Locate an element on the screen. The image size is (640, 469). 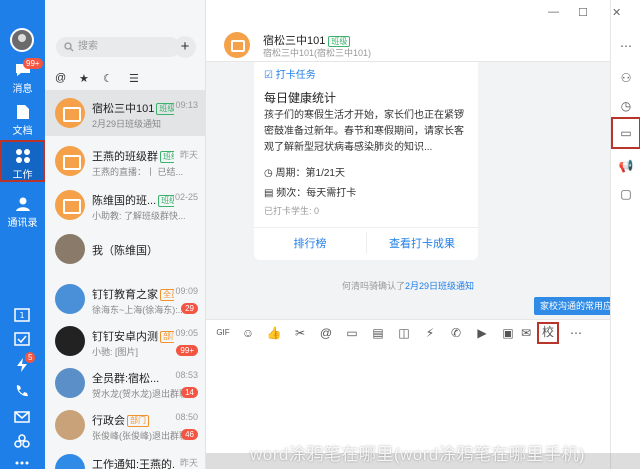
doc-icon is located at coordinates (22, 112).